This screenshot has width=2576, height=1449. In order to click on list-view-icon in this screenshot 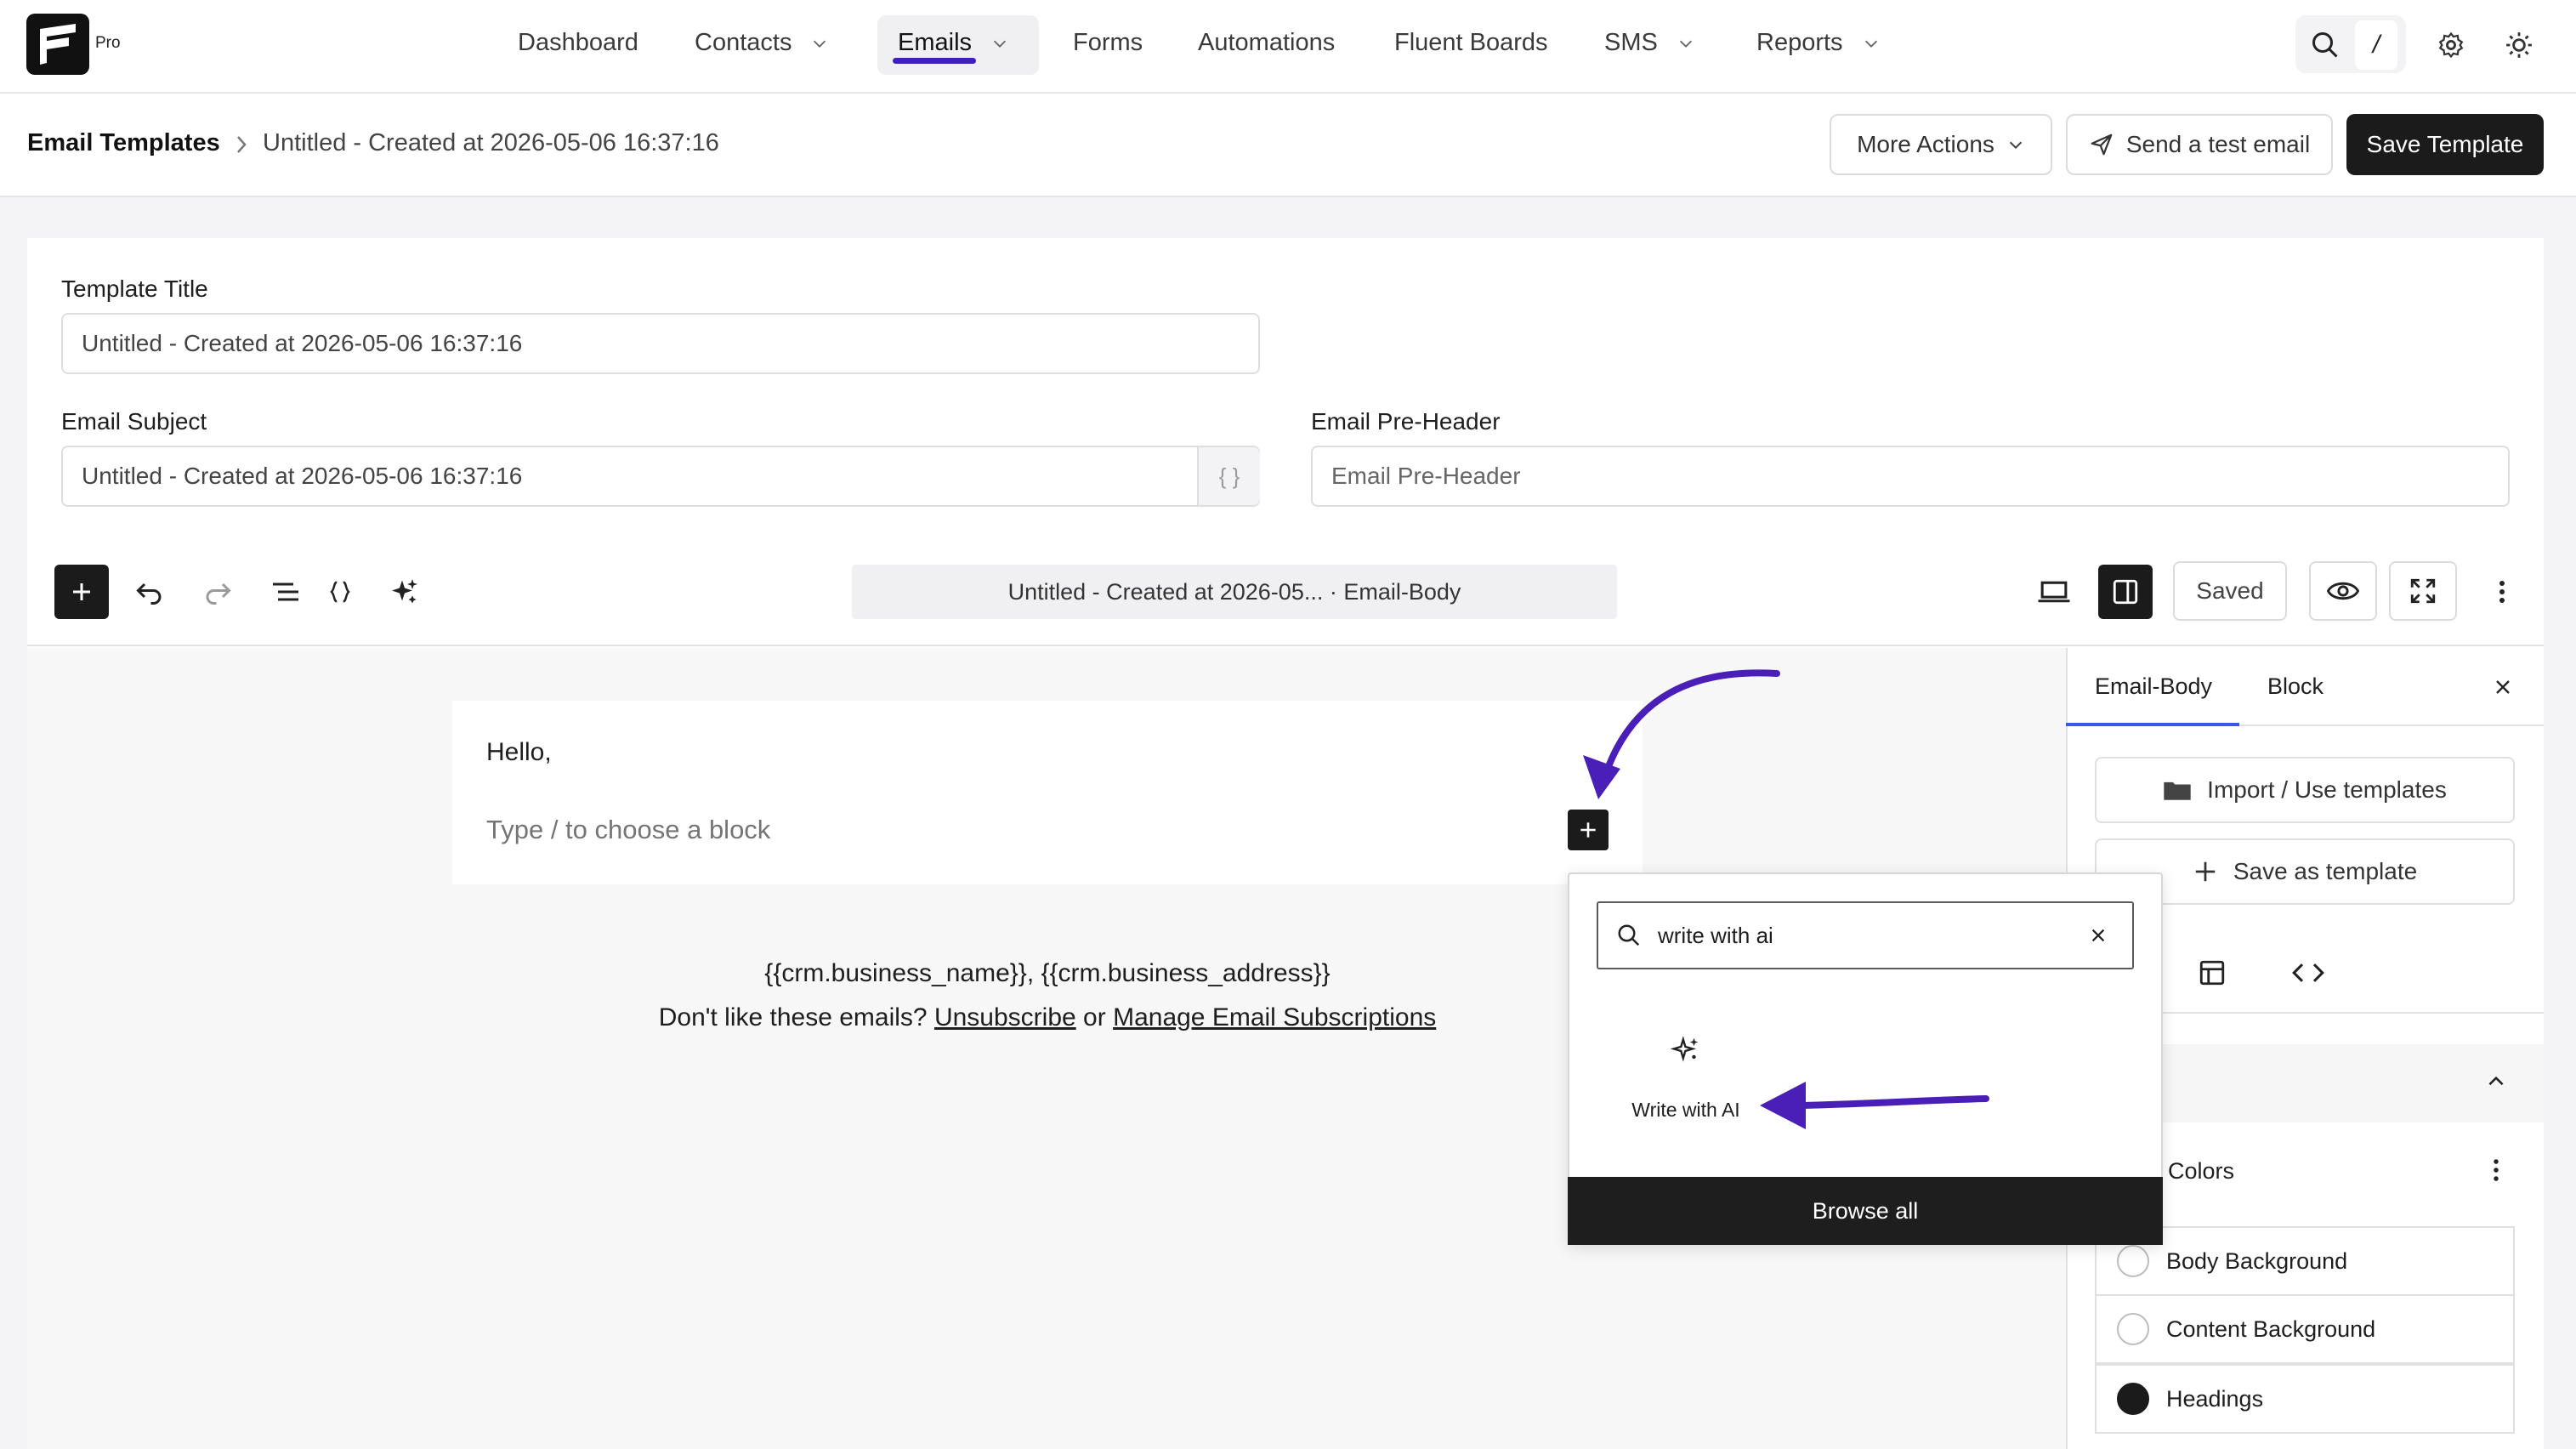, I will do `click(286, 592)`.